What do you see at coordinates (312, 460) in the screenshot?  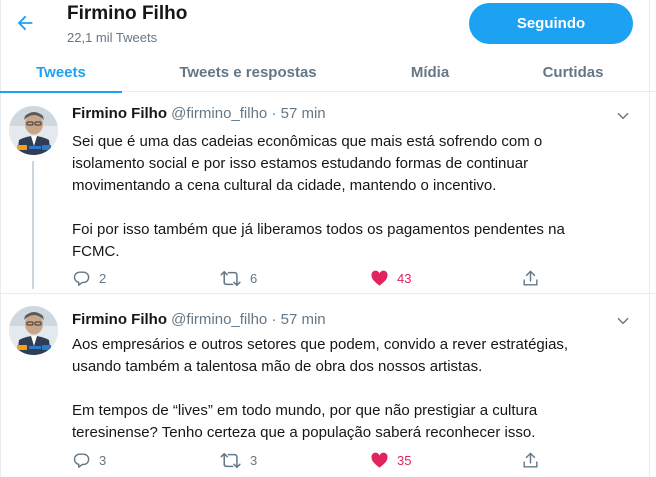 I see `tweet-actions: 3 3 35` at bounding box center [312, 460].